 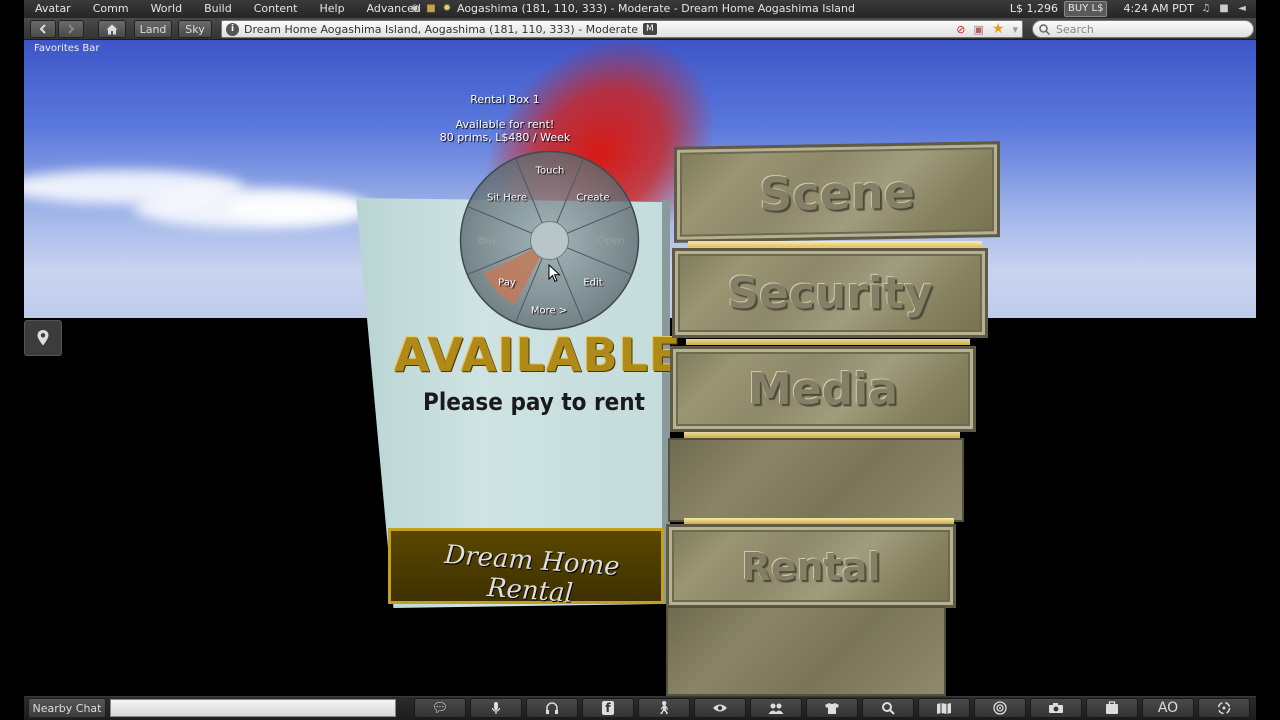 I want to click on rental-stone-button: Rental, so click(x=811, y=566).